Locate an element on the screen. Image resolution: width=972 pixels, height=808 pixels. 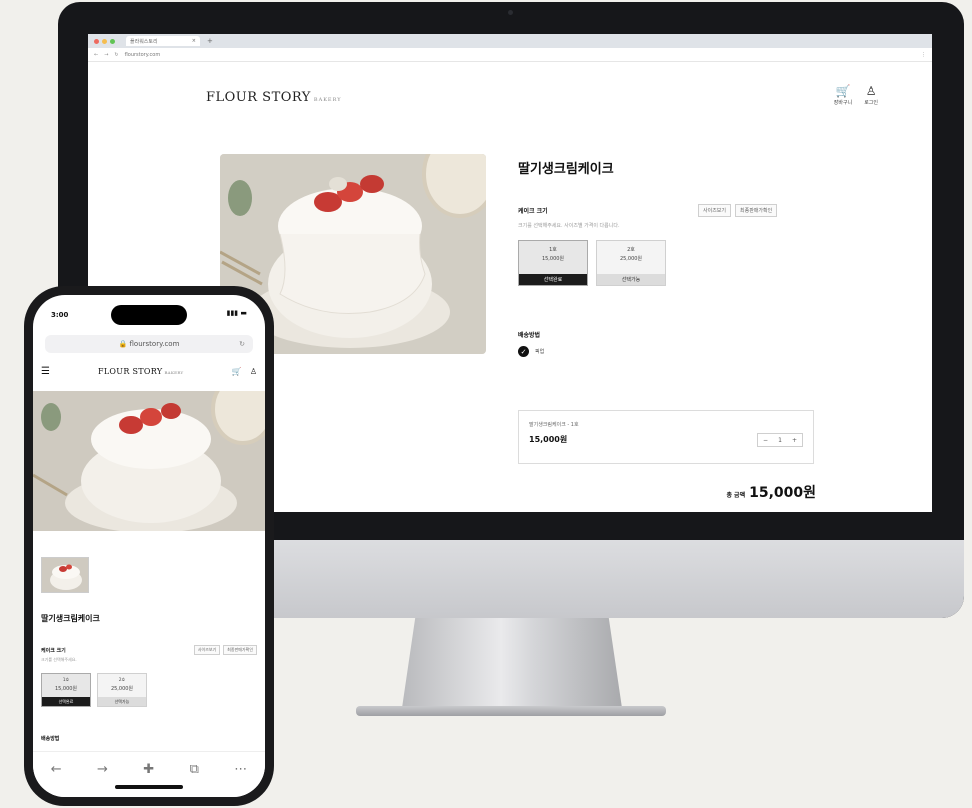
home-indicator is located at coordinates (149, 787).